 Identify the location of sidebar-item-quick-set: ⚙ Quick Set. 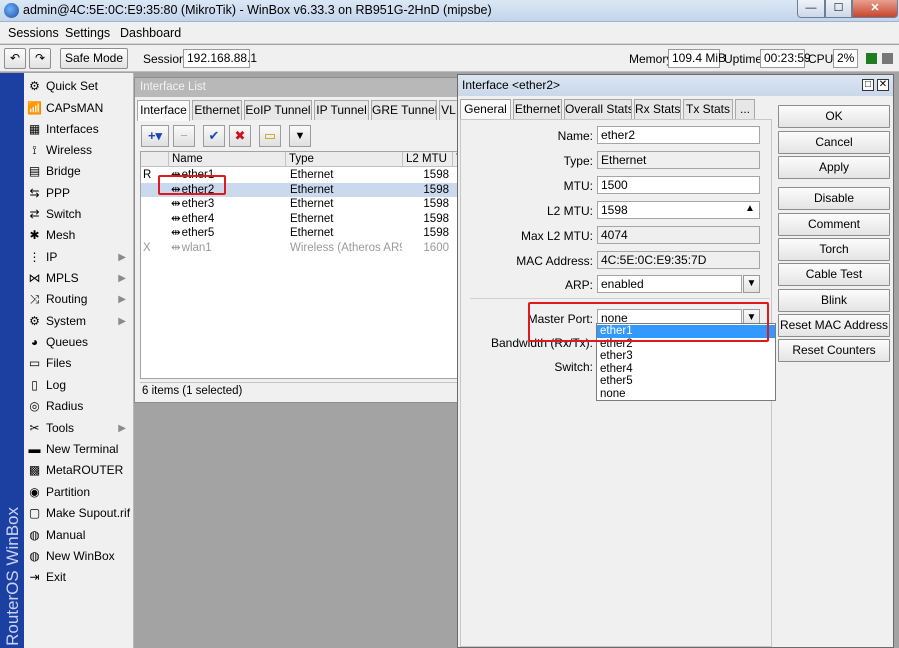
(78, 86).